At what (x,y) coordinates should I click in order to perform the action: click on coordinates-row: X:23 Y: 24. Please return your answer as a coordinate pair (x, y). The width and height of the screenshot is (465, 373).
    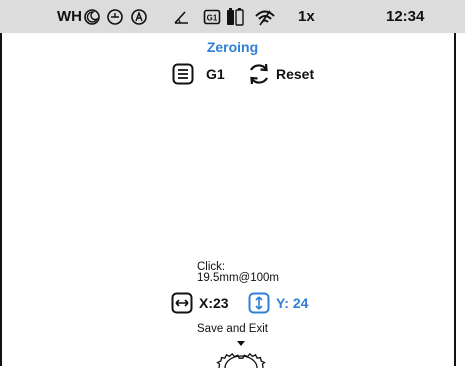
    Looking at the image, I should click on (232, 303).